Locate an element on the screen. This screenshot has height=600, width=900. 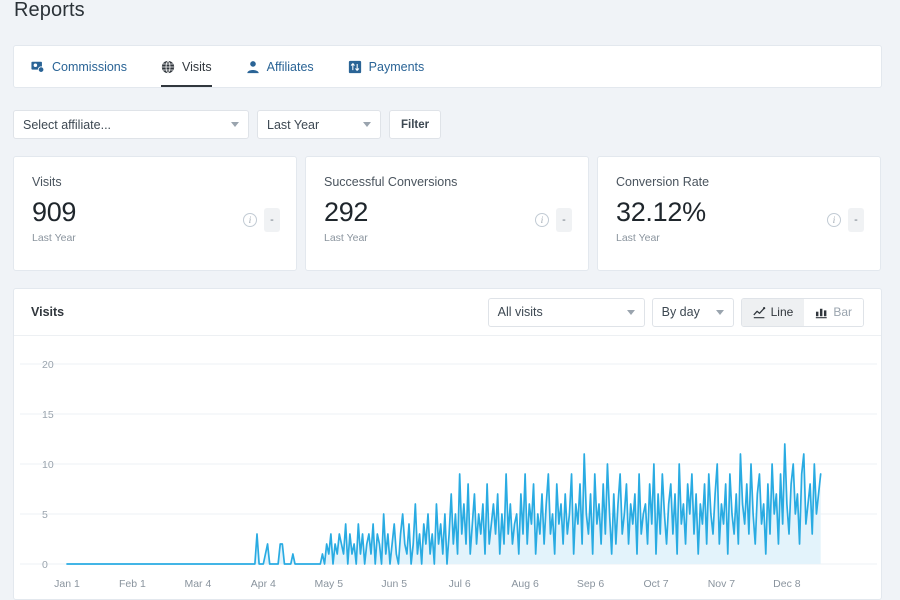
tab-visits: Visits is located at coordinates (193, 66).